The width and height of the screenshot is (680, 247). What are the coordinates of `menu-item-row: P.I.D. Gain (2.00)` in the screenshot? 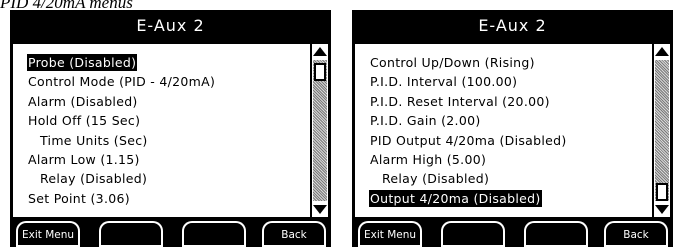 It's located at (468, 119).